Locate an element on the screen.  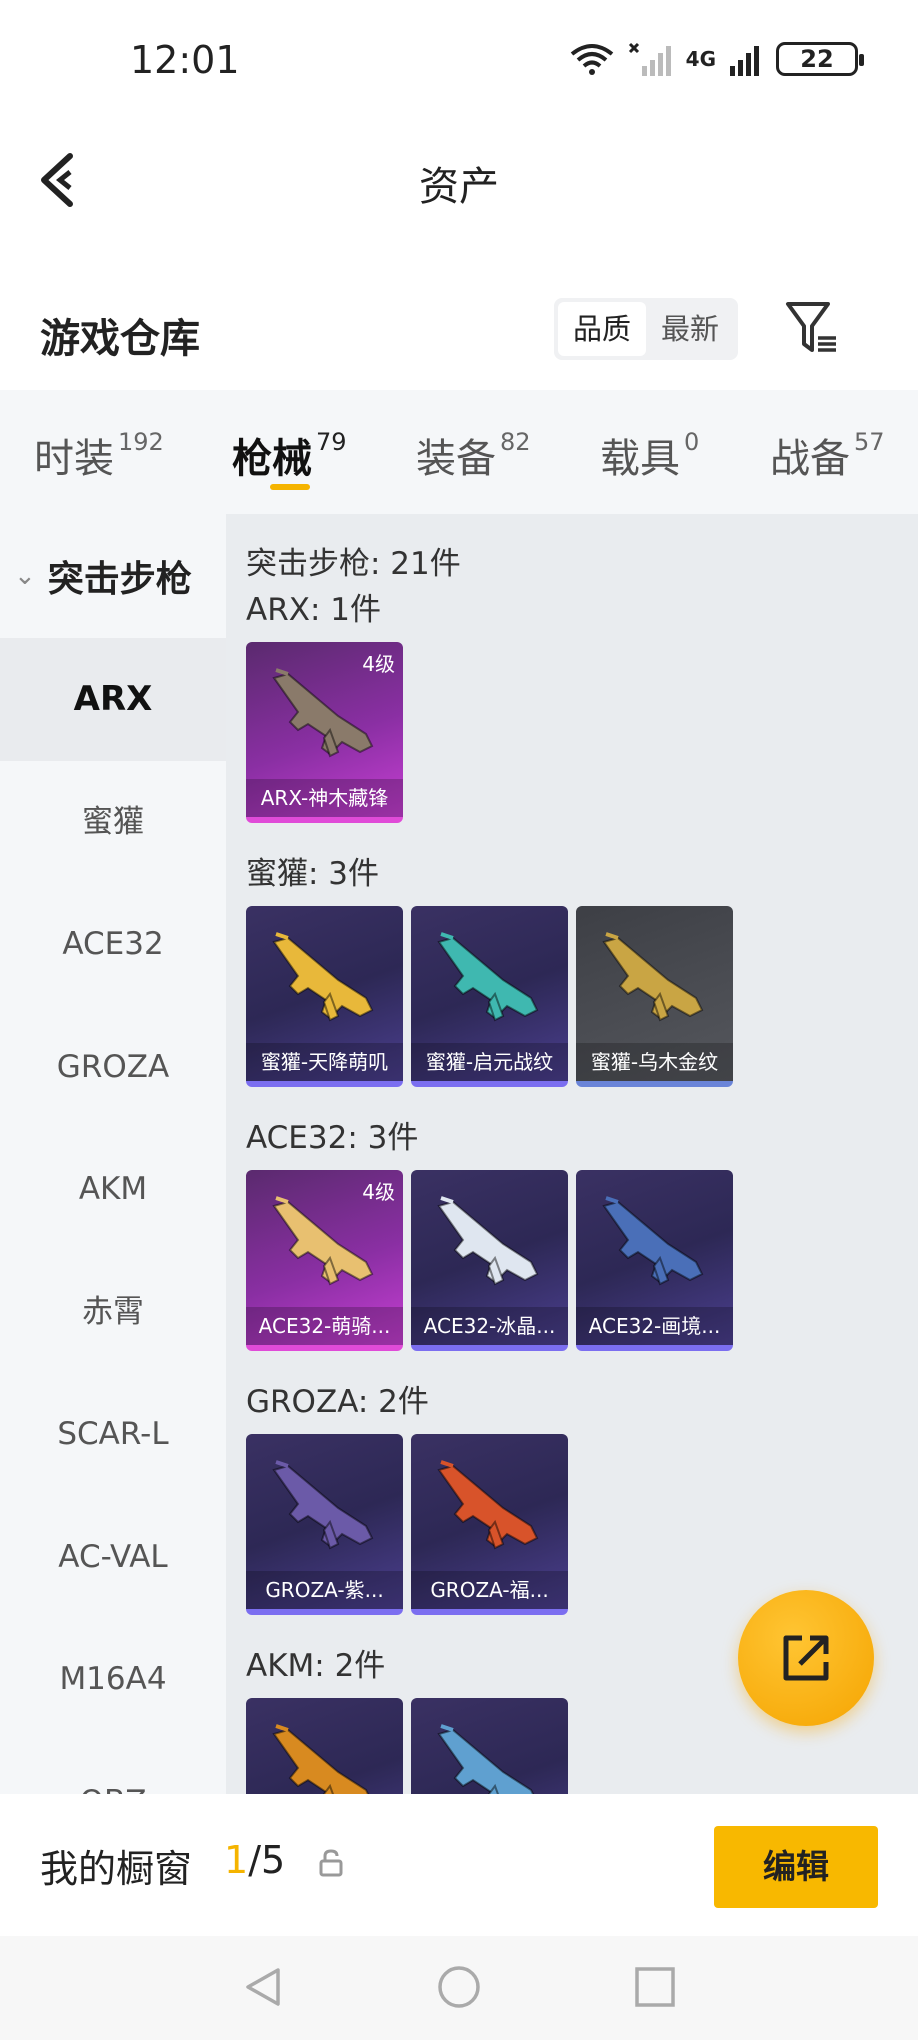
weapon-card: 4级 ARX-神木藏锋 is located at coordinates (324, 732).